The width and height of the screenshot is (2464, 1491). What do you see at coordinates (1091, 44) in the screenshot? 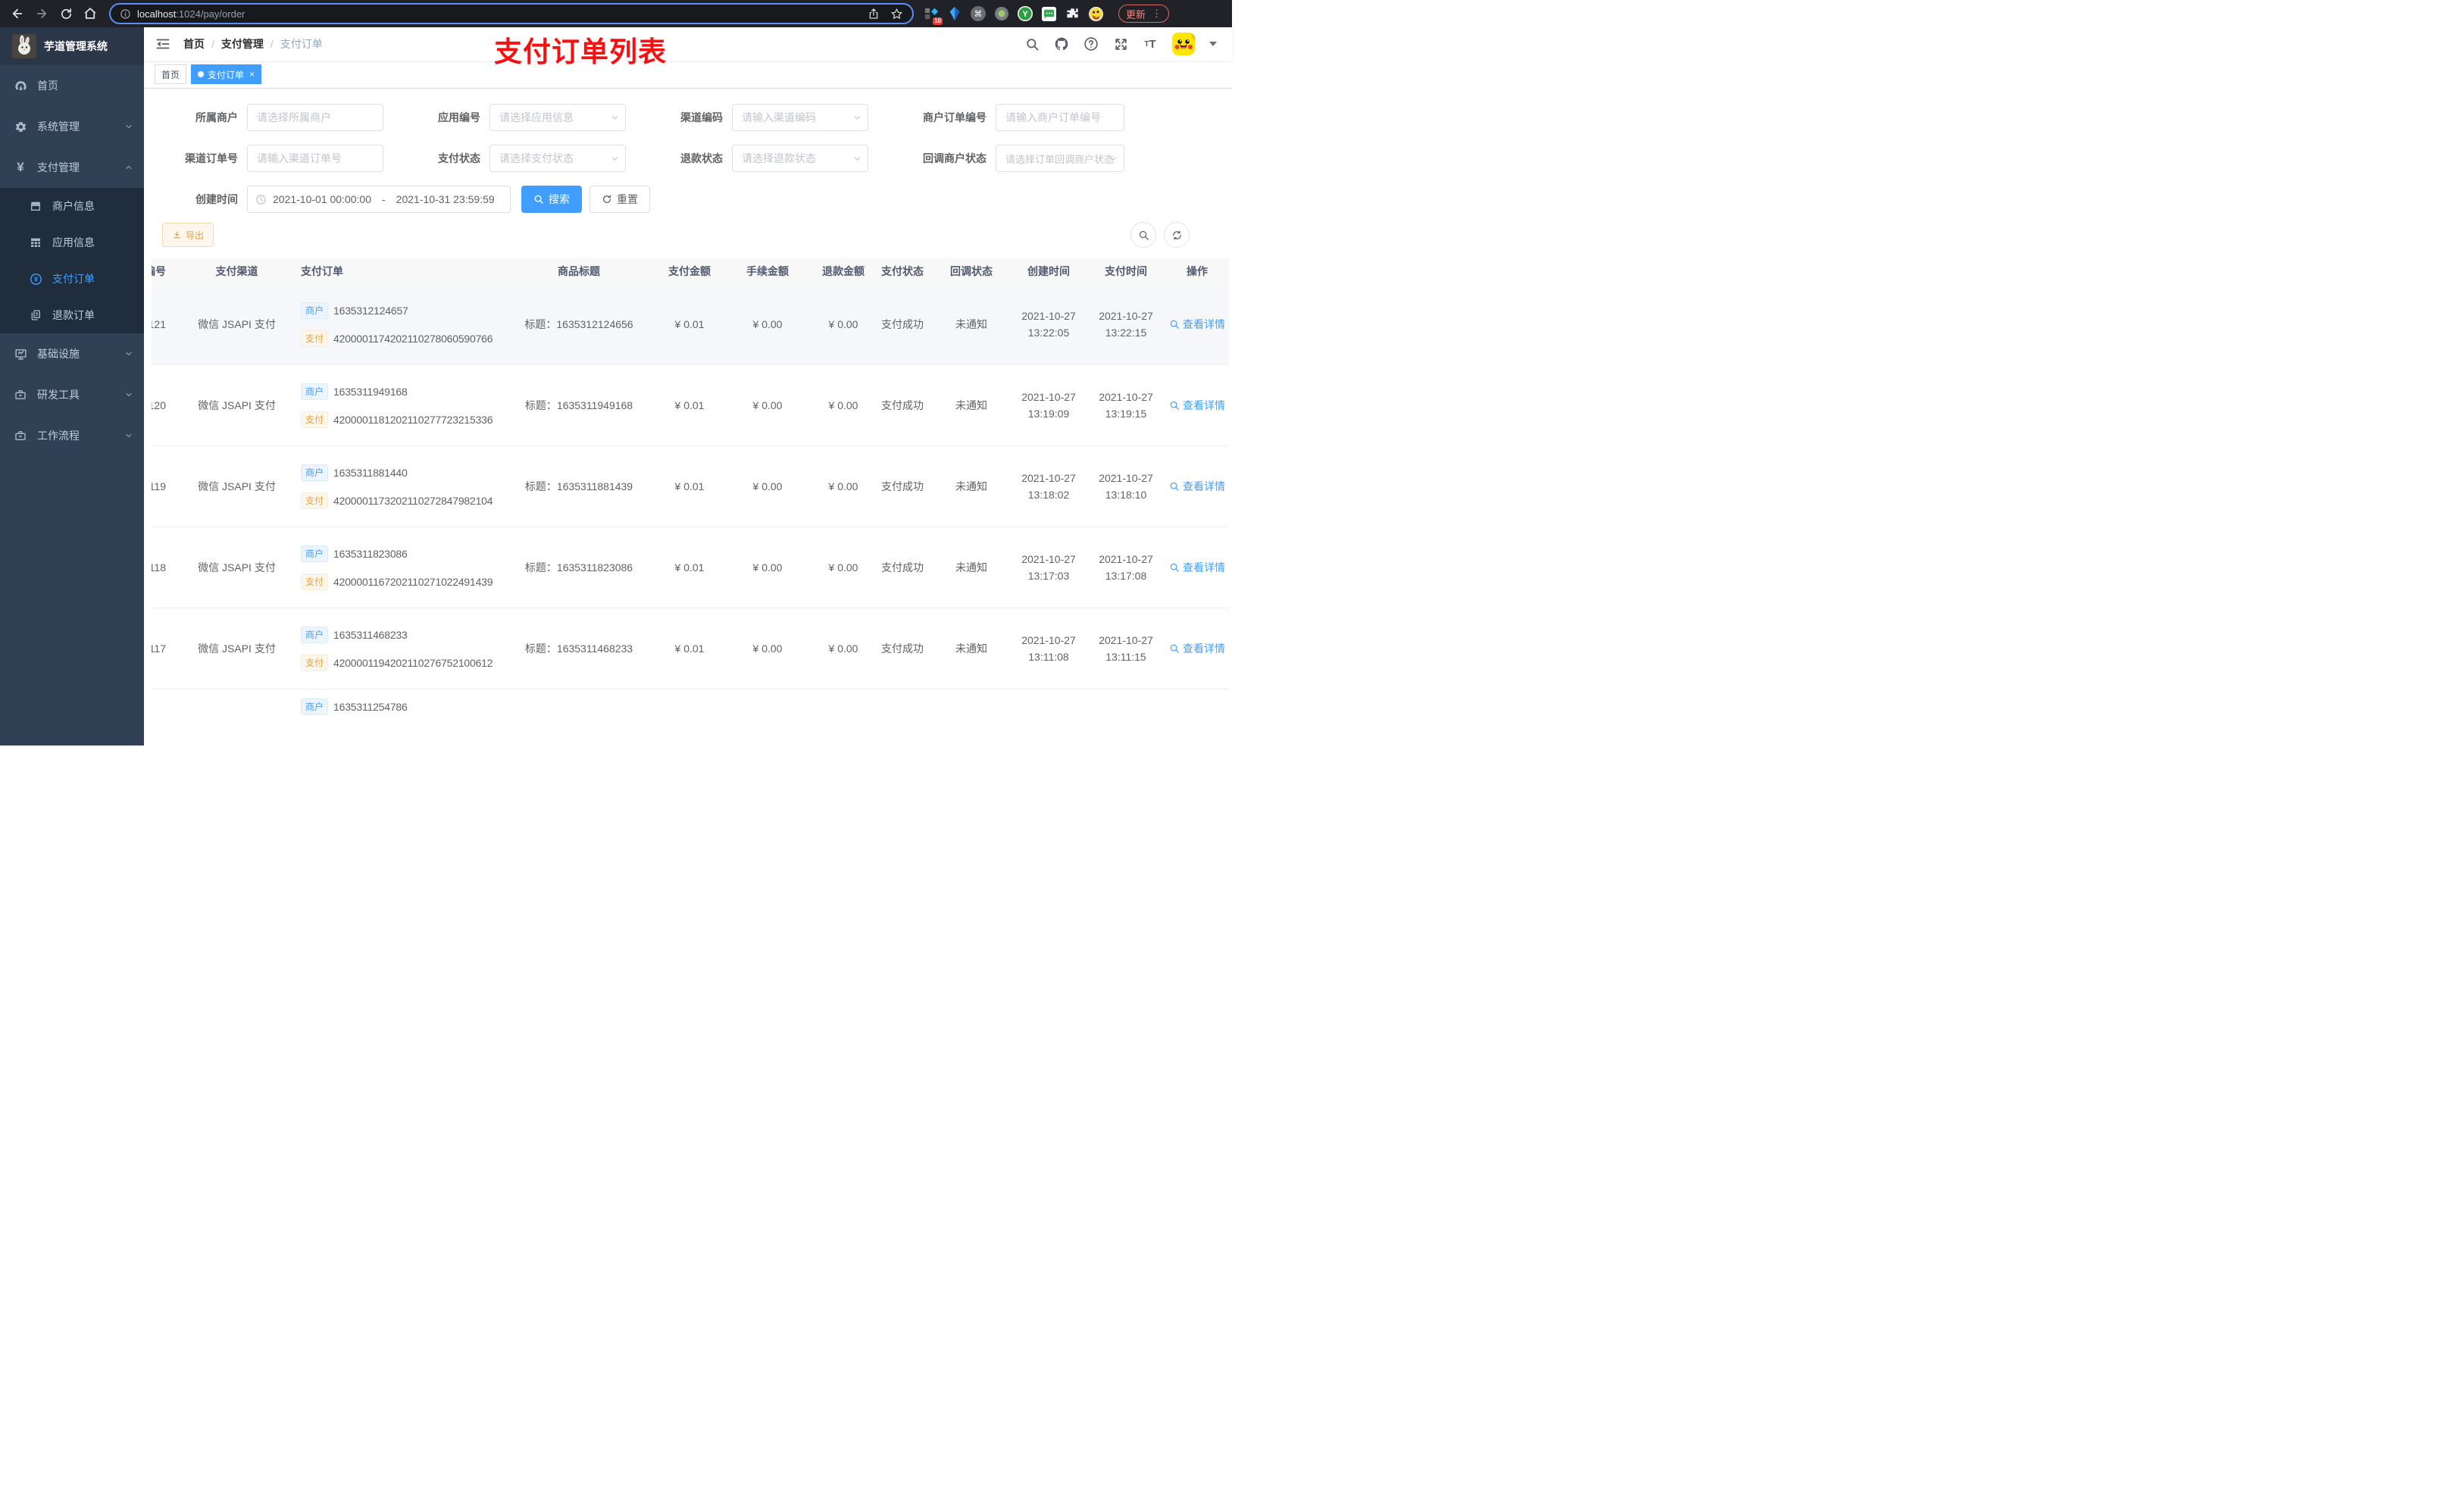
I see `help-icon` at bounding box center [1091, 44].